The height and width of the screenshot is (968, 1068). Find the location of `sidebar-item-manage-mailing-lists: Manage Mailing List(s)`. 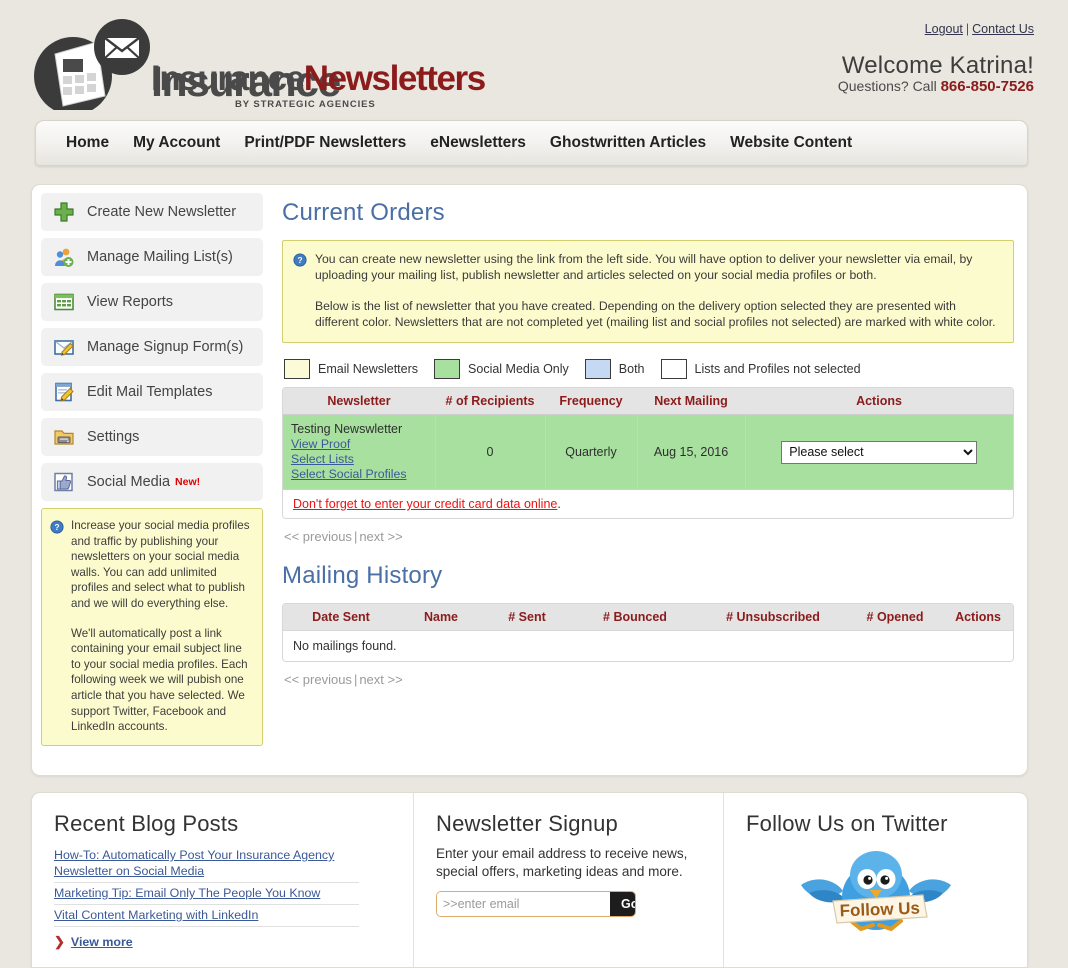

sidebar-item-manage-mailing-lists: Manage Mailing List(s) is located at coordinates (152, 257).